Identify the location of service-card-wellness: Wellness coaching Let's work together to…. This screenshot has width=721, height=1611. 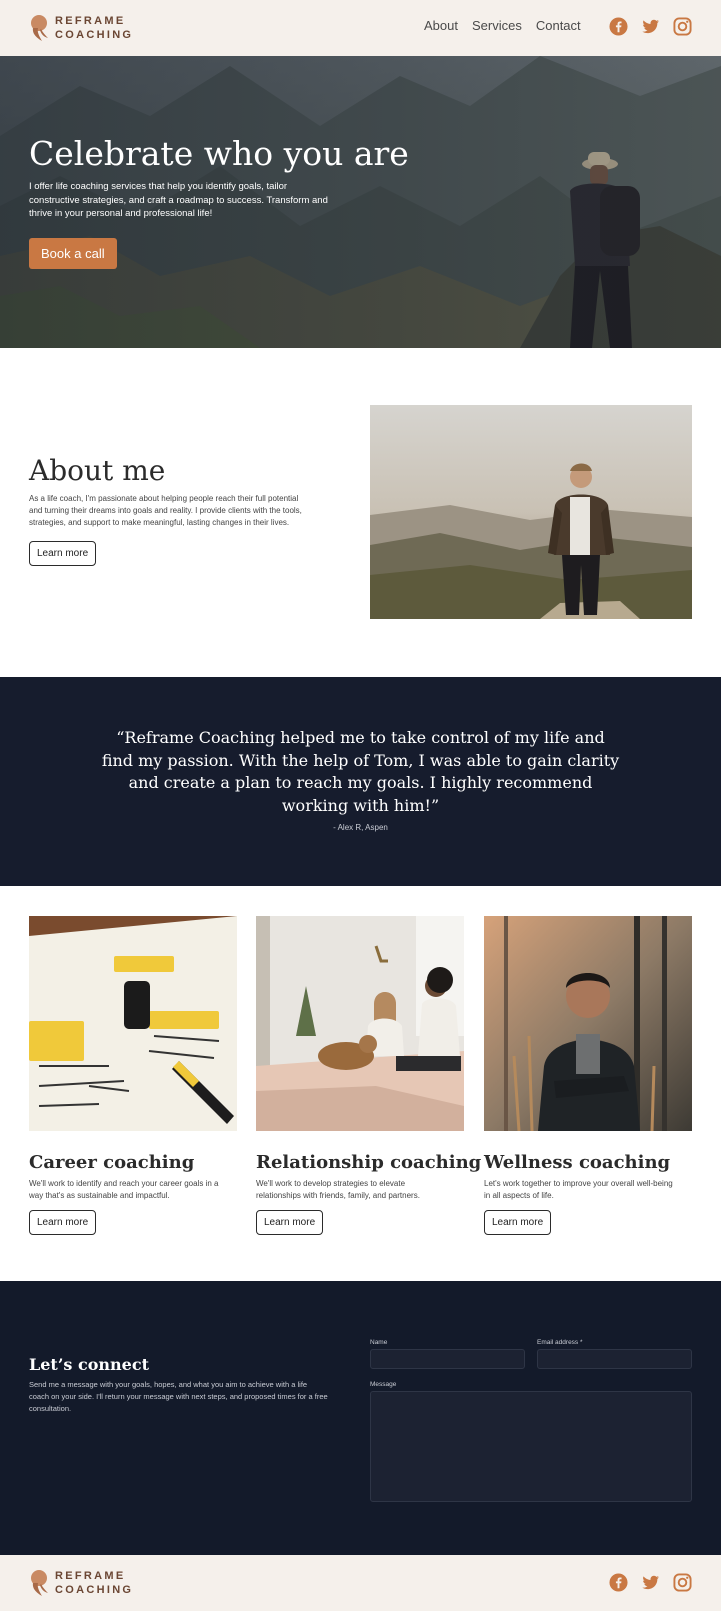
(588, 1075).